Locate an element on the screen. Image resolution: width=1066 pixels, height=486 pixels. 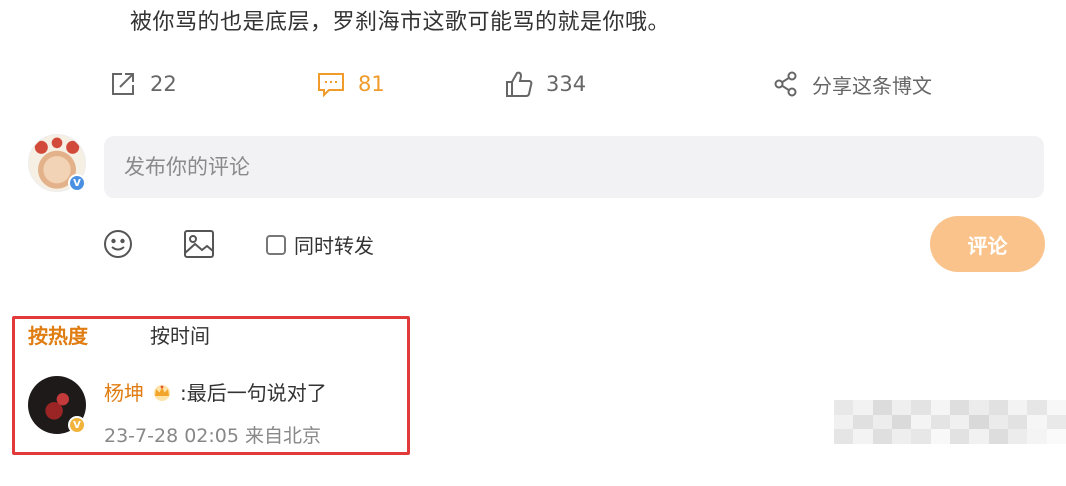
post-action-bar: 22 81 334 分享这条博文 is located at coordinates (533, 84).